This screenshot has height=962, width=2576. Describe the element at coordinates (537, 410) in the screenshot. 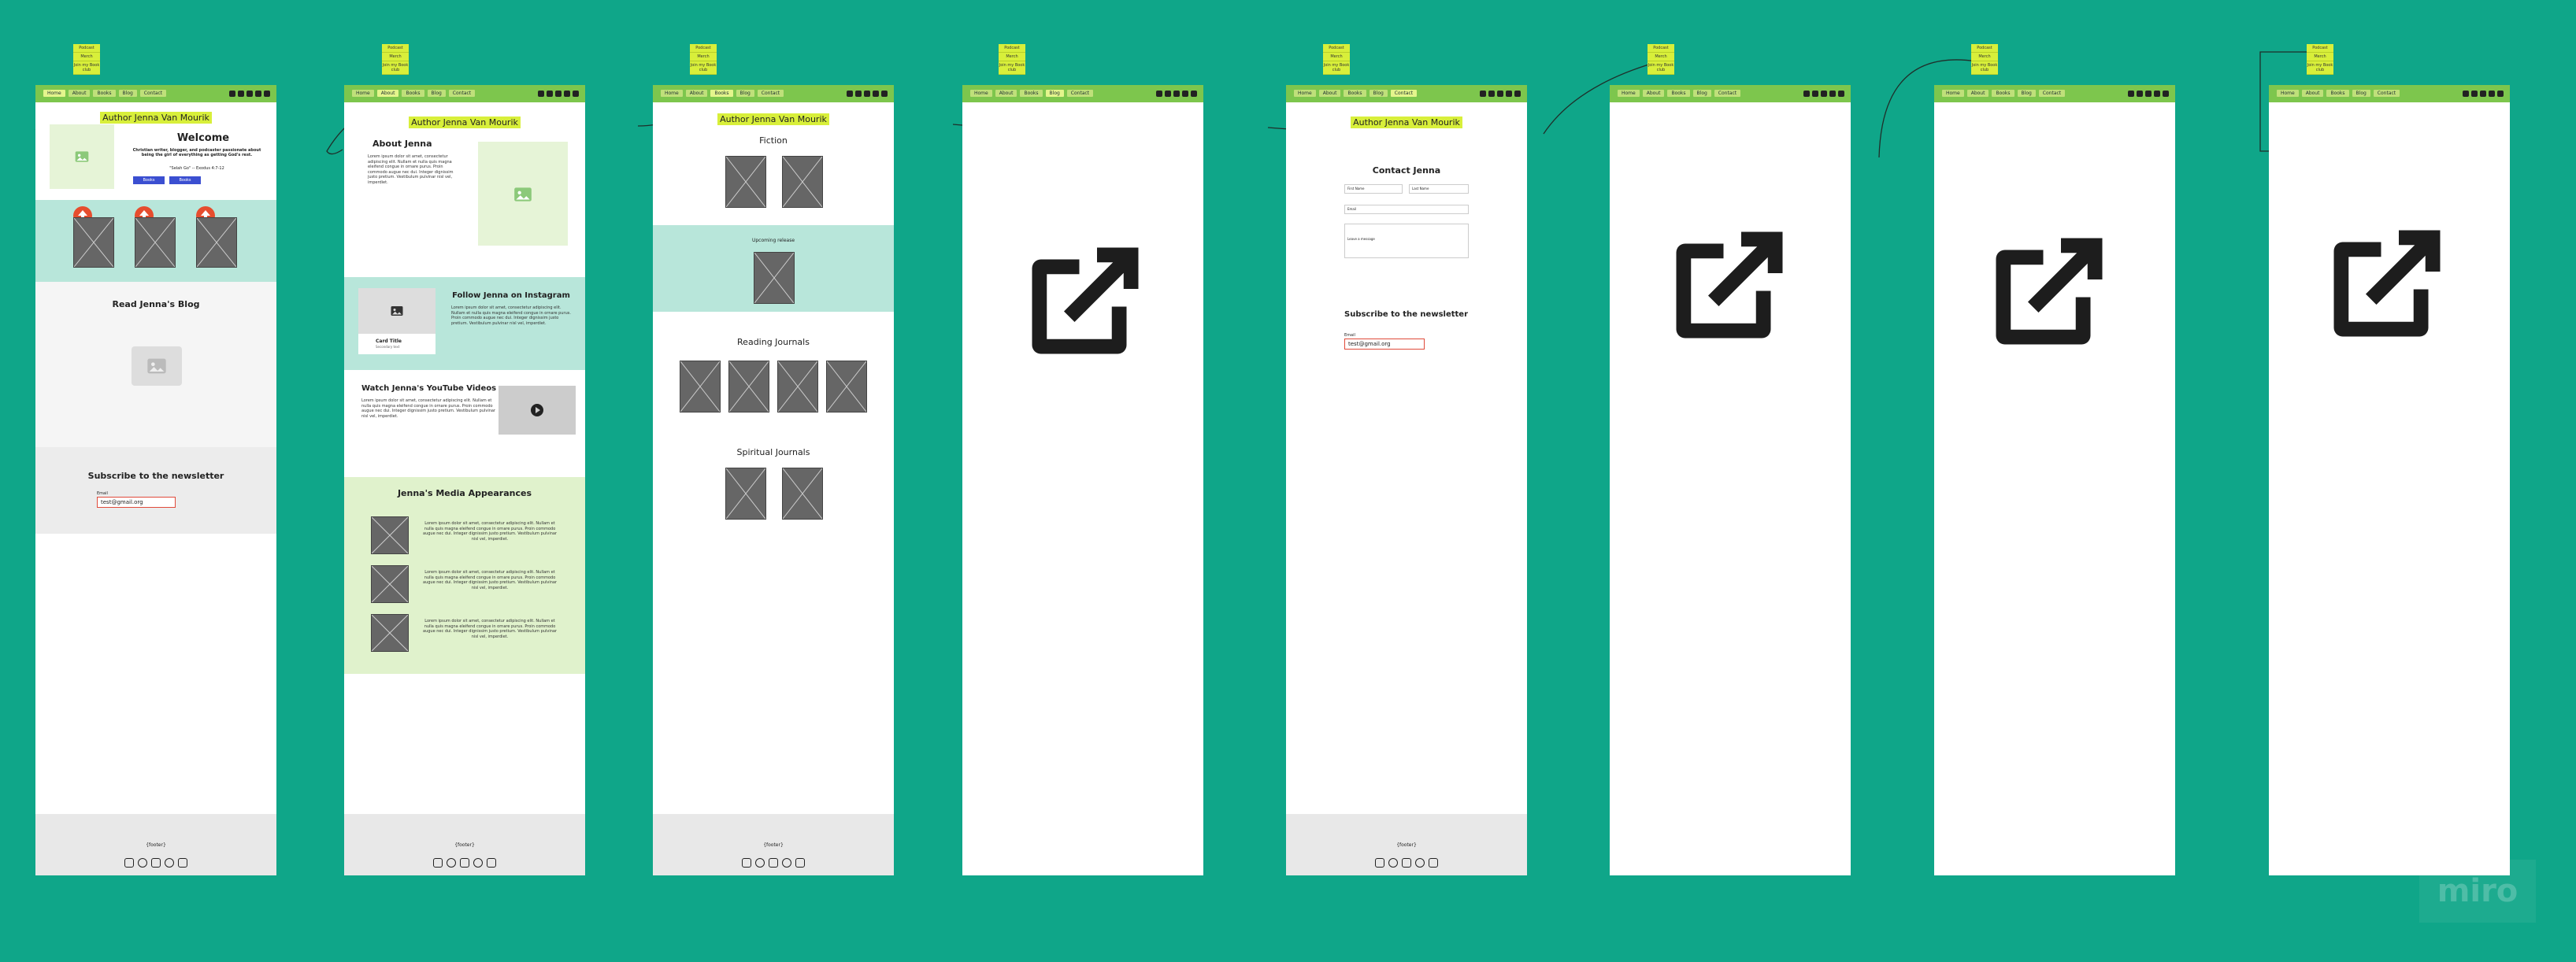

I see `video-thumbnail` at that location.